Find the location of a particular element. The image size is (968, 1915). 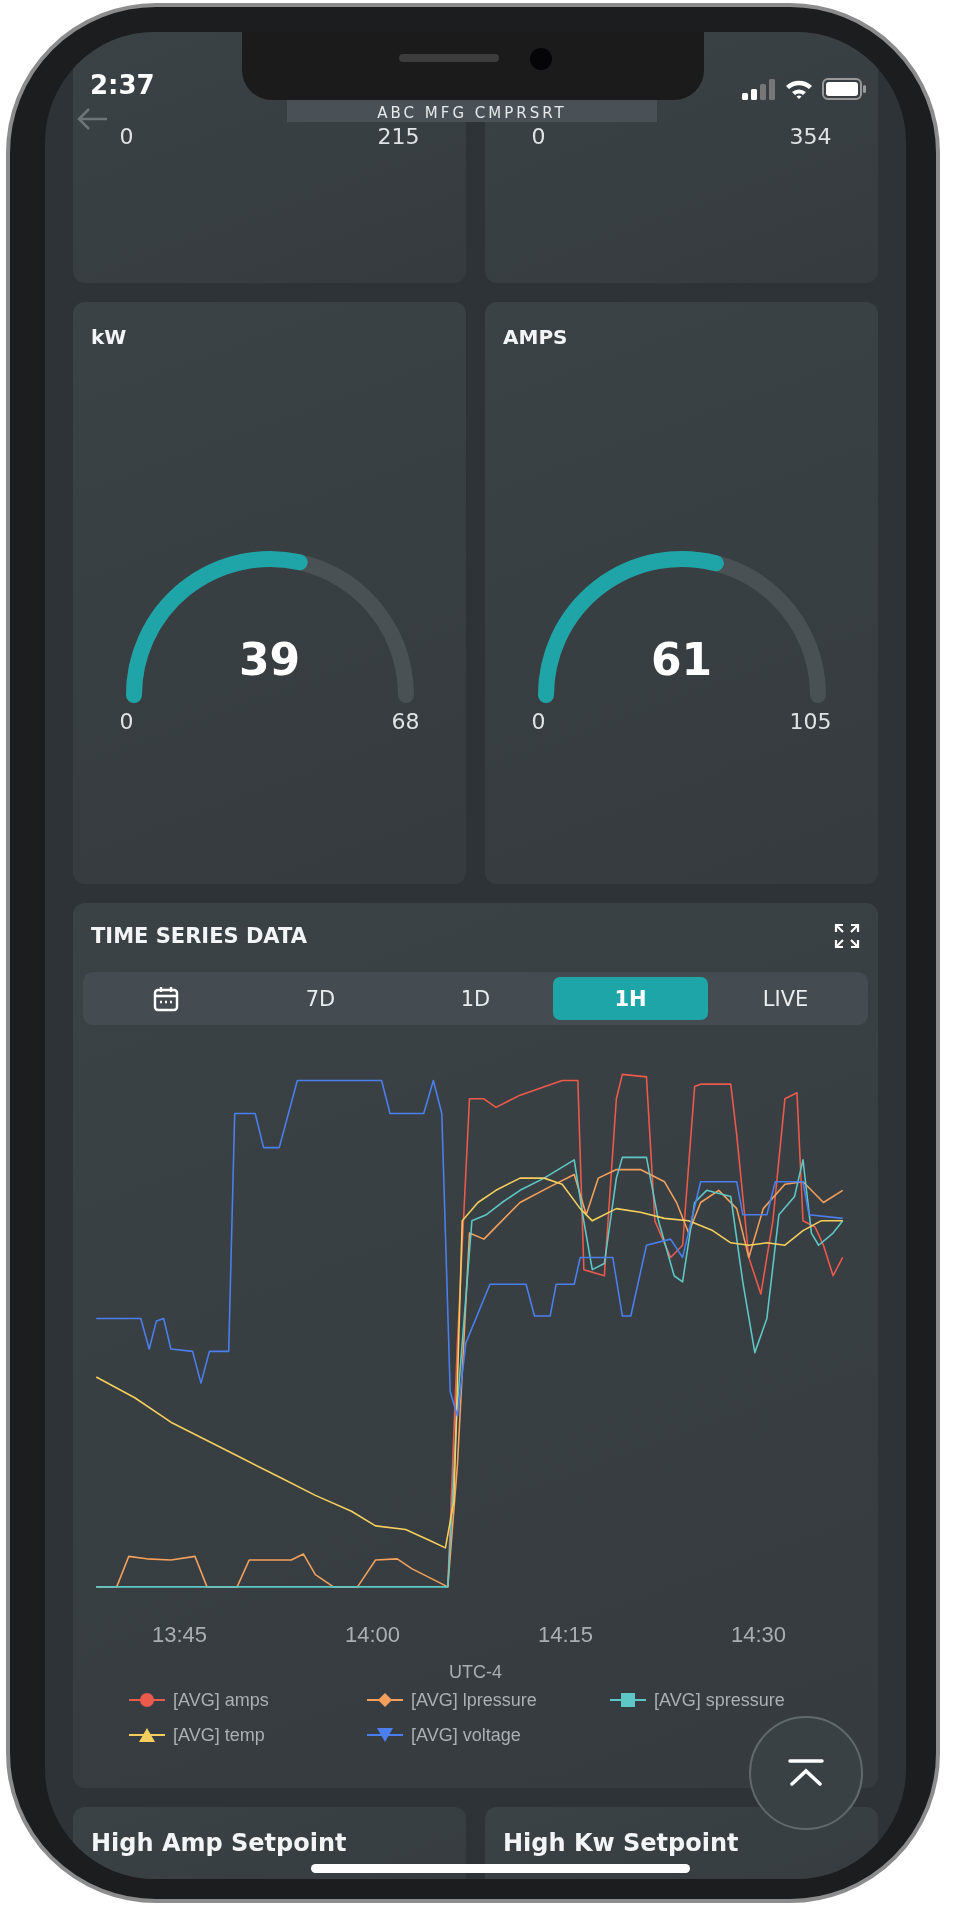

legend-label: [AVG] temp is located at coordinates (219, 1735).